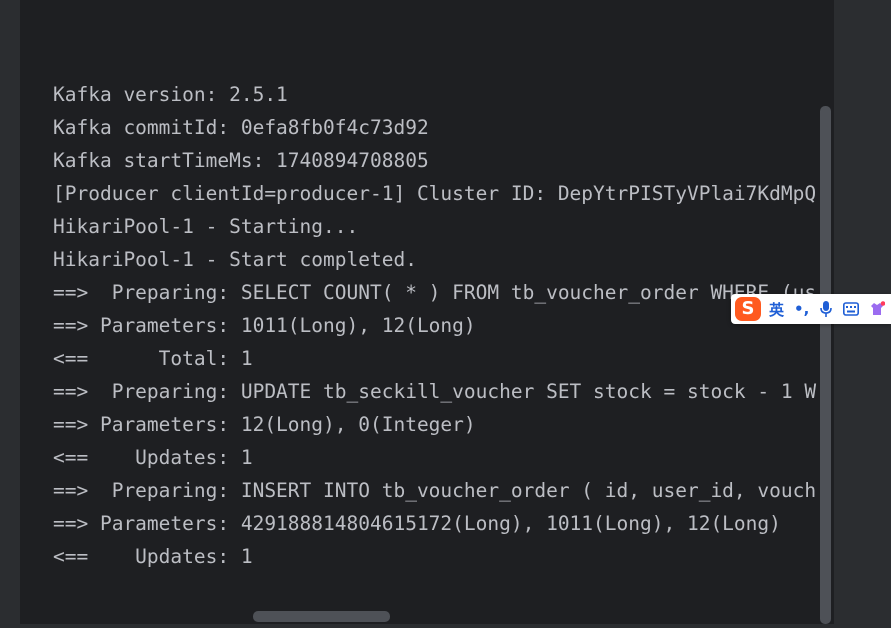 Image resolution: width=891 pixels, height=628 pixels. Describe the element at coordinates (811, 309) in the screenshot. I see `ime-toolbar: S 英 •,` at that location.